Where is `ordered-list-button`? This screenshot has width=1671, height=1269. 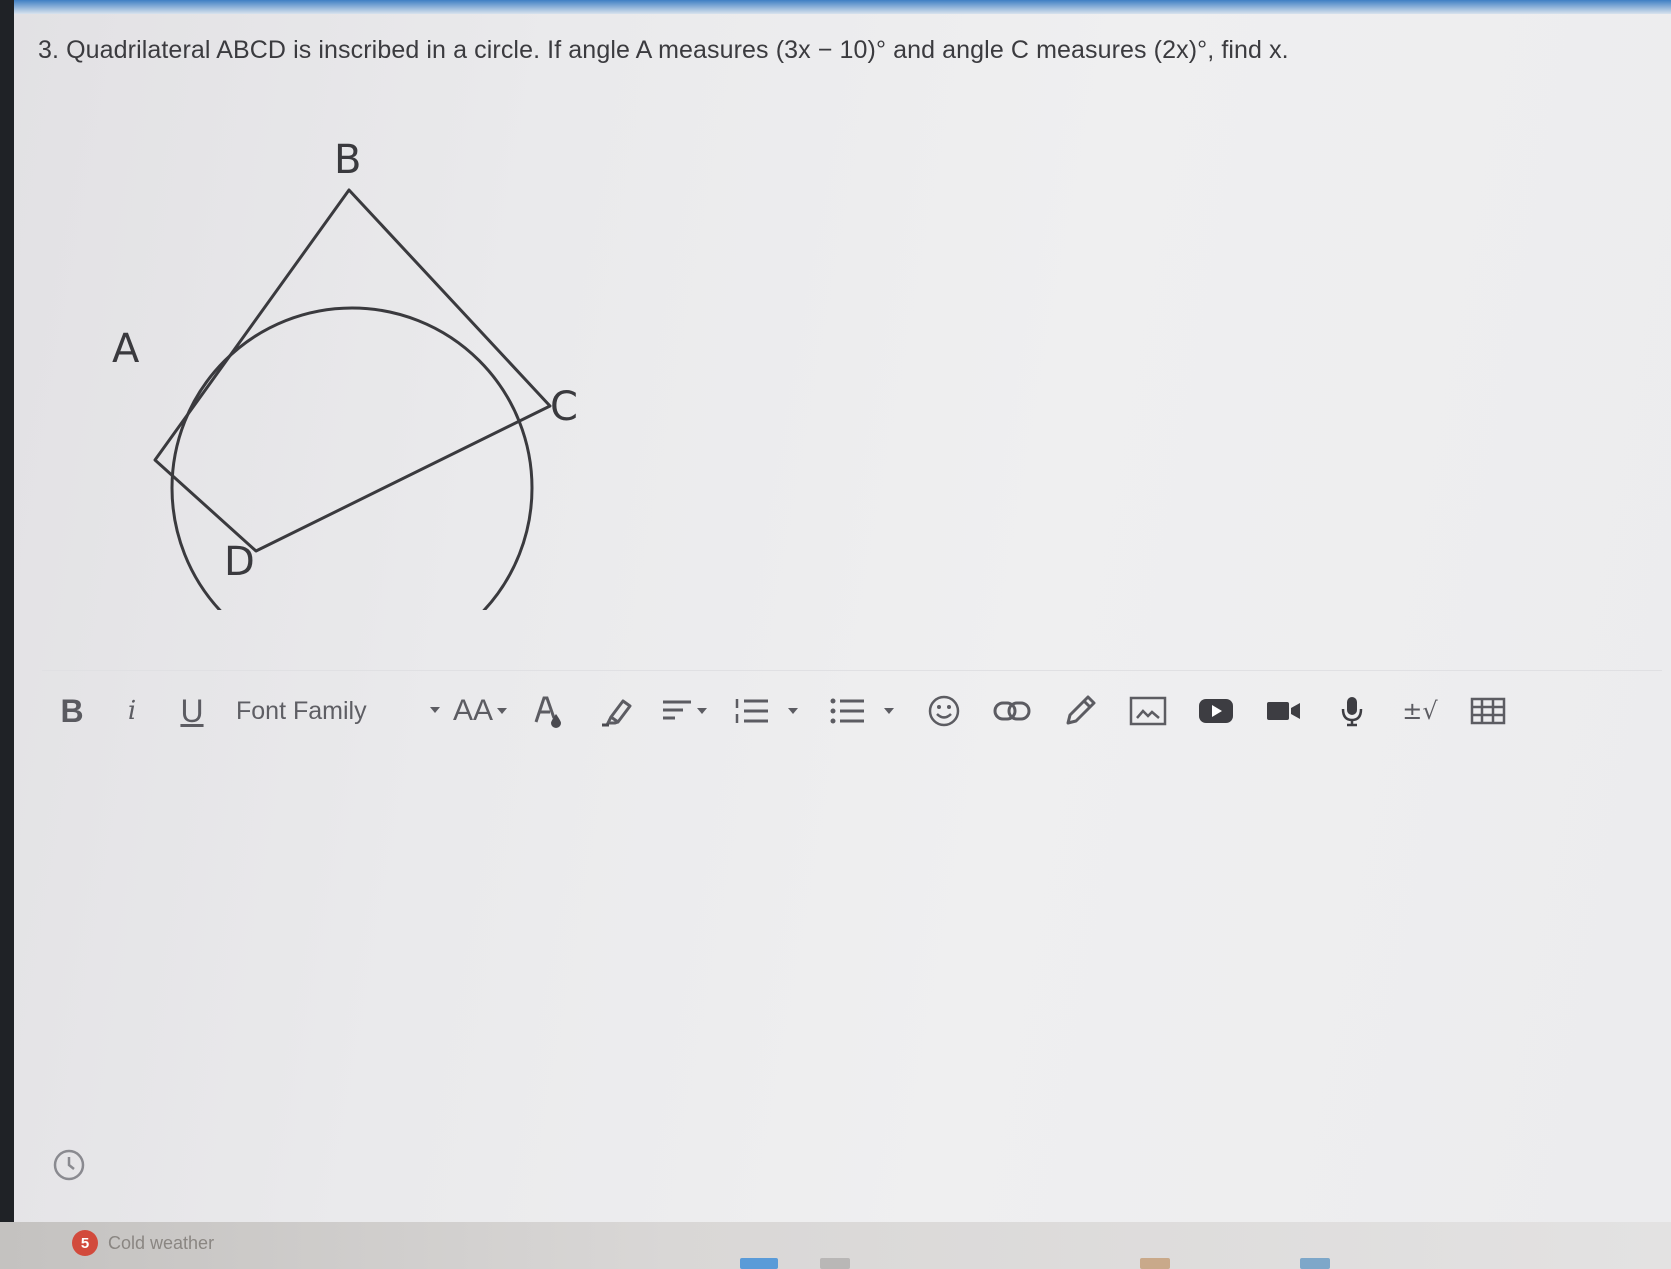
ordered-list-button is located at coordinates (766, 711).